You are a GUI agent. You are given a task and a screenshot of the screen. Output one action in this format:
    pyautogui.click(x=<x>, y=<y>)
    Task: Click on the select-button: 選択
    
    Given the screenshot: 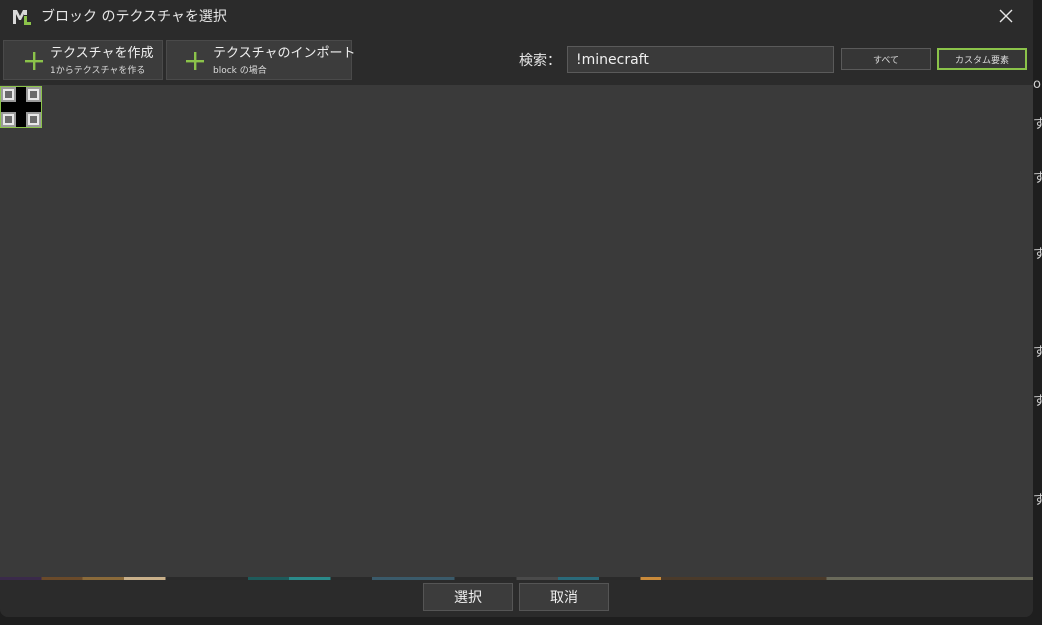 What is the action you would take?
    pyautogui.click(x=468, y=597)
    